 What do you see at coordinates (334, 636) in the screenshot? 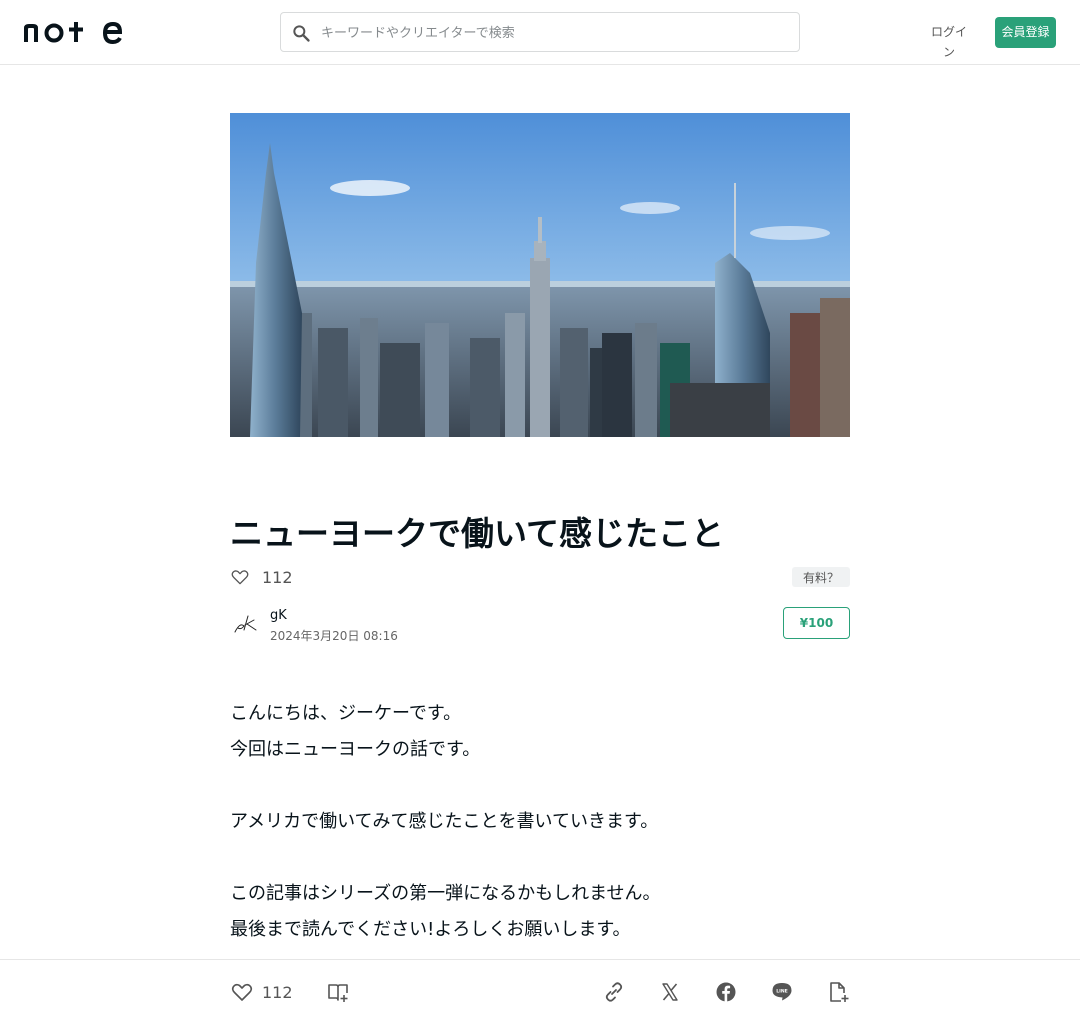
I see `publish-date: 2024年3月20日 08:16` at bounding box center [334, 636].